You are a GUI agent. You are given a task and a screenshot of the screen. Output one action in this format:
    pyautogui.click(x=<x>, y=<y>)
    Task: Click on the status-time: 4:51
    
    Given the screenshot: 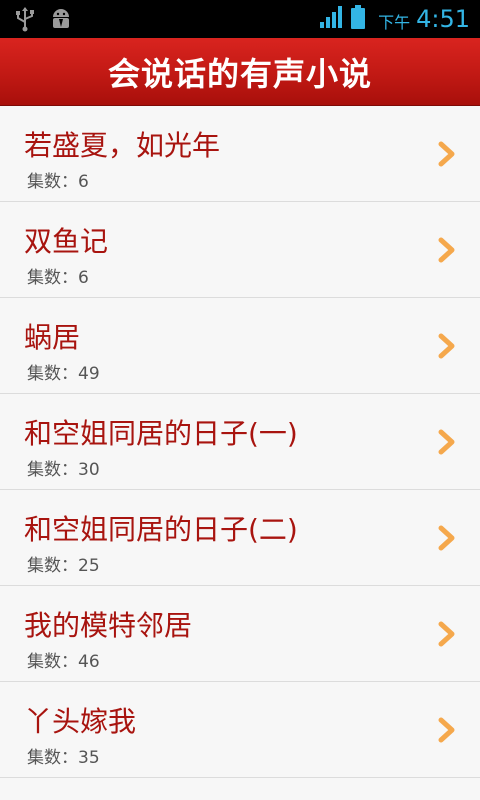 What is the action you would take?
    pyautogui.click(x=443, y=19)
    